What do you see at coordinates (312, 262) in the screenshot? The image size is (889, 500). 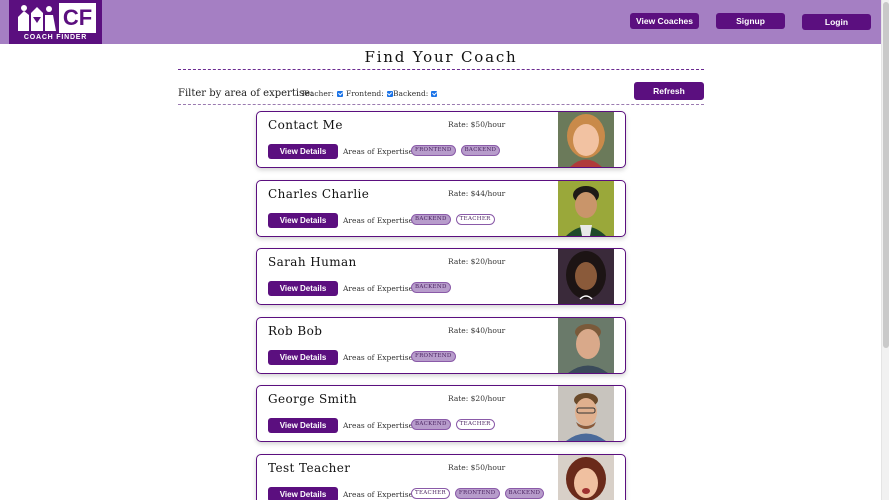 I see `coach-name: Sarah Human` at bounding box center [312, 262].